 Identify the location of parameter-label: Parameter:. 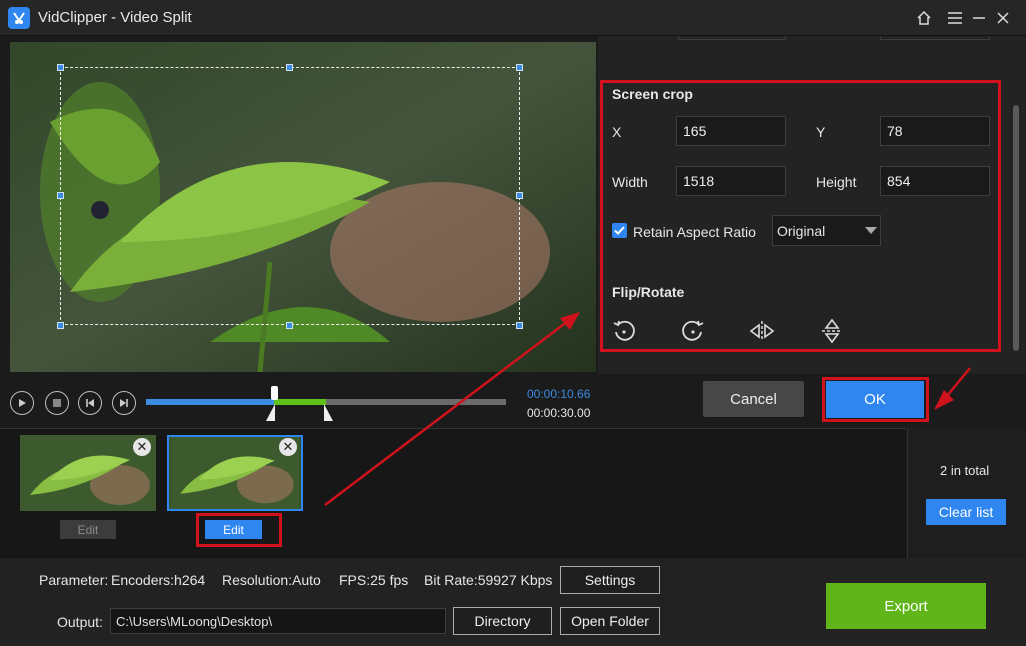
(74, 580).